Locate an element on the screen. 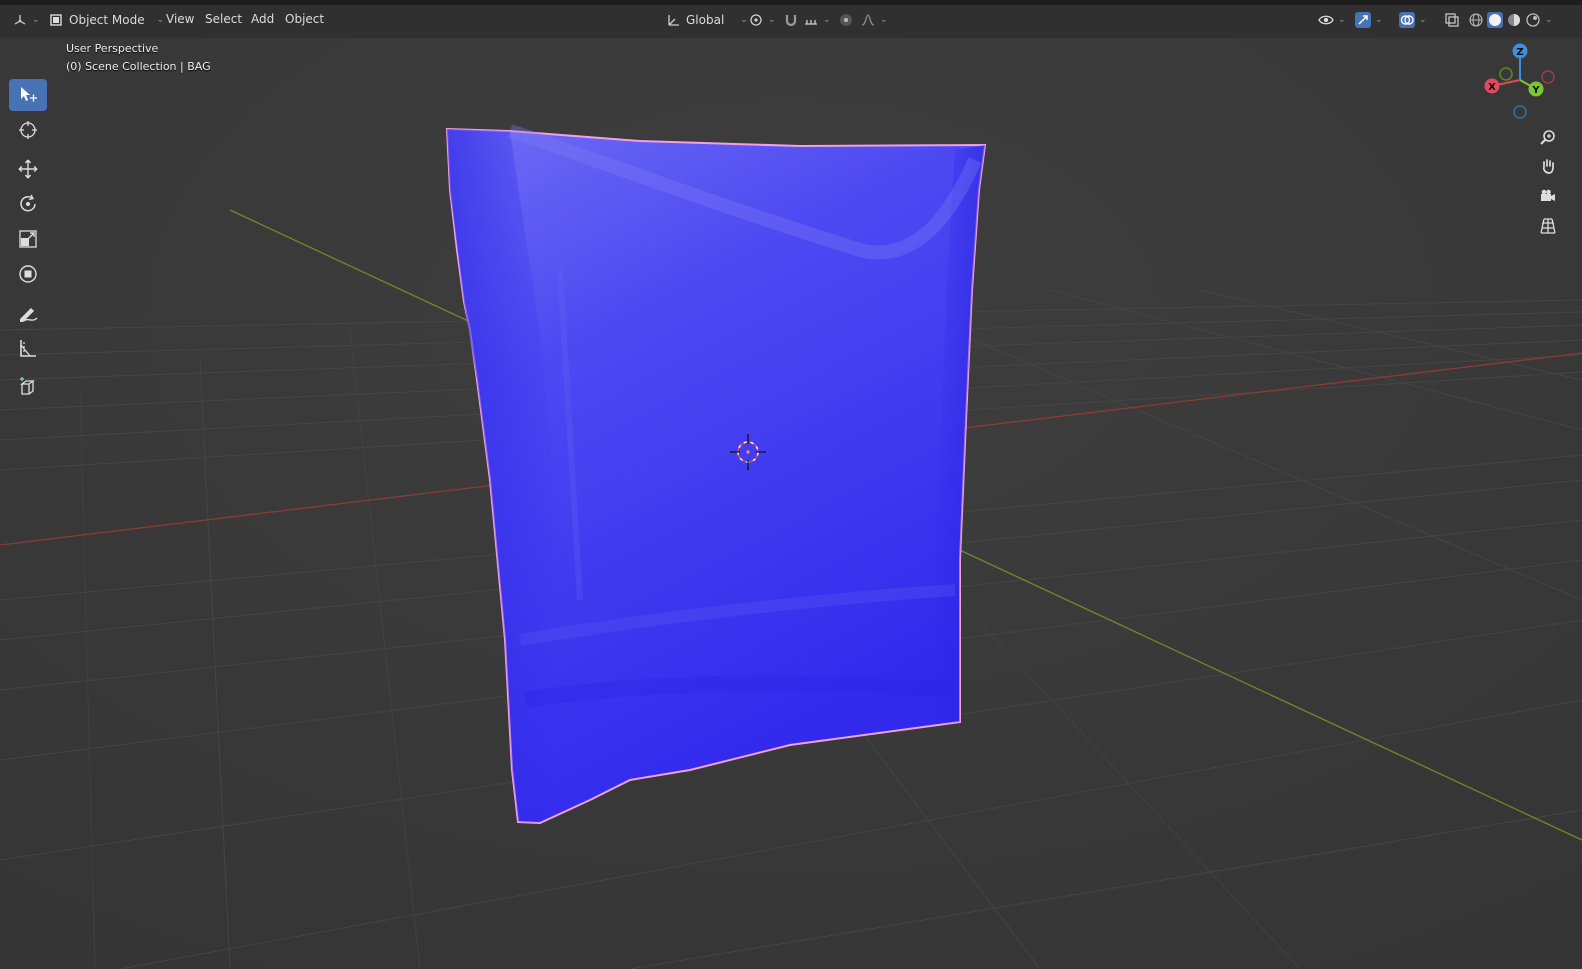 This screenshot has width=1582, height=969. camera-icon is located at coordinates (1548, 195).